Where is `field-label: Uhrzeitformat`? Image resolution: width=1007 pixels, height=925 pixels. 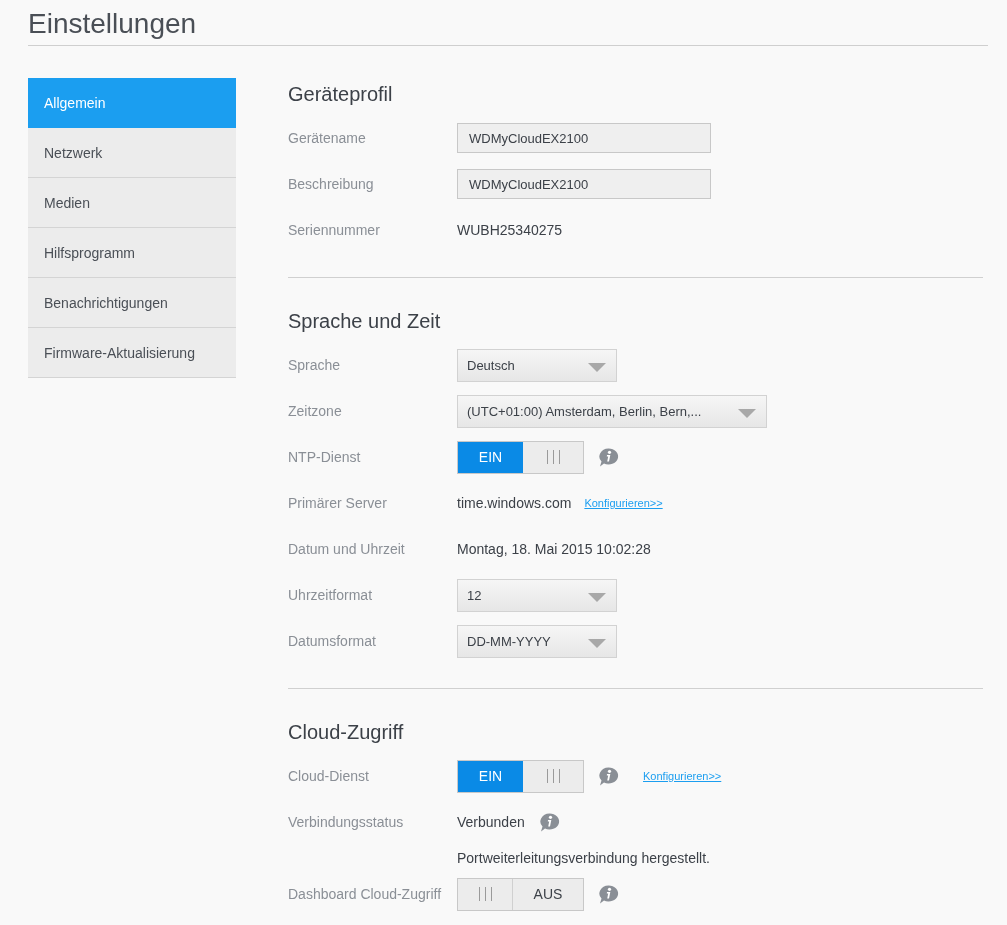
field-label: Uhrzeitformat is located at coordinates (331, 595).